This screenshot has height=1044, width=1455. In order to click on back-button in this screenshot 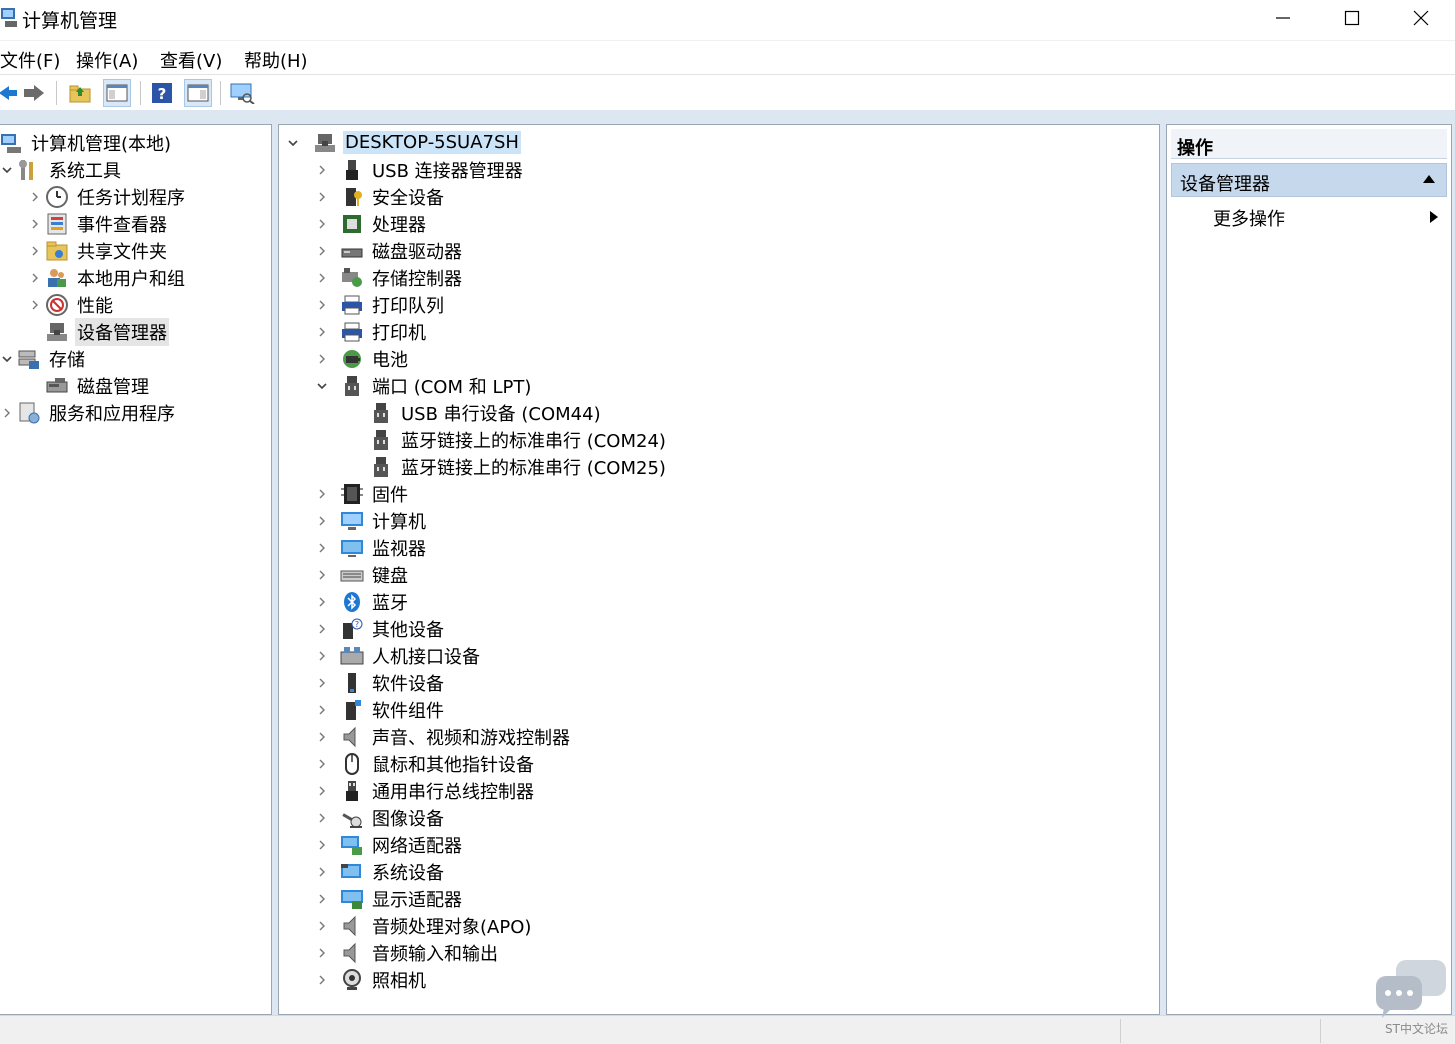, I will do `click(11, 93)`.